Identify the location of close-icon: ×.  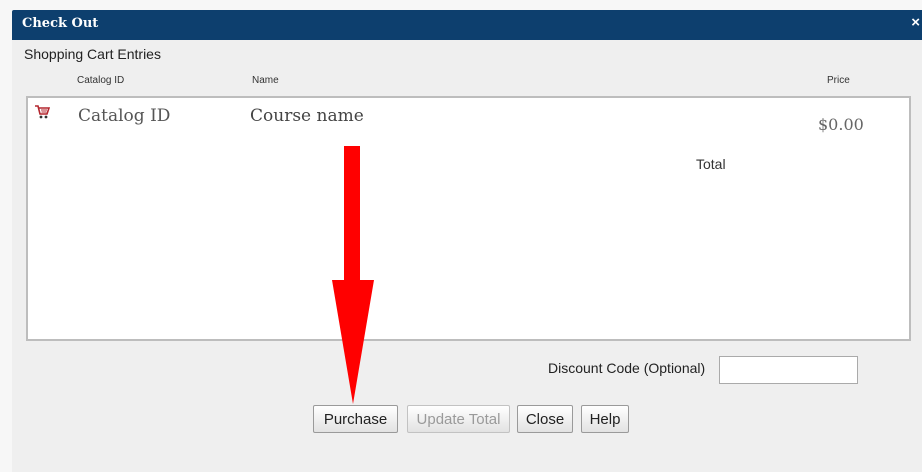
(915, 22).